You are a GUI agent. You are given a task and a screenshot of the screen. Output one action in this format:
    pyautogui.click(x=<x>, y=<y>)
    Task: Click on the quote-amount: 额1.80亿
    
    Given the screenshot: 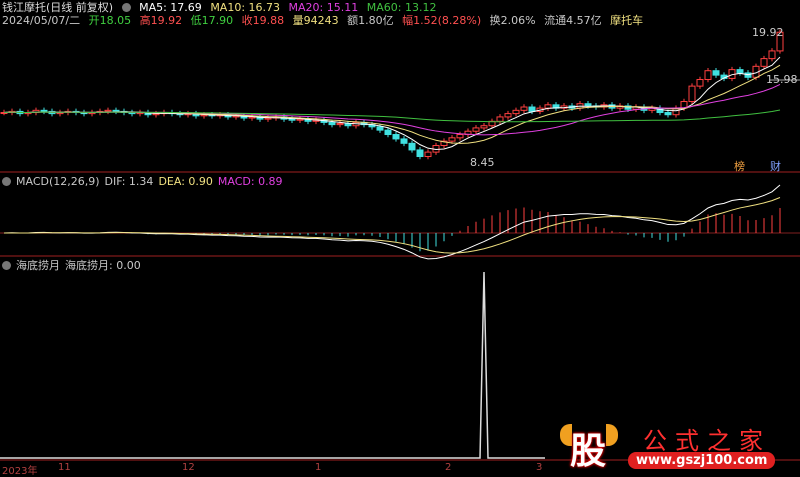 What is the action you would take?
    pyautogui.click(x=370, y=20)
    